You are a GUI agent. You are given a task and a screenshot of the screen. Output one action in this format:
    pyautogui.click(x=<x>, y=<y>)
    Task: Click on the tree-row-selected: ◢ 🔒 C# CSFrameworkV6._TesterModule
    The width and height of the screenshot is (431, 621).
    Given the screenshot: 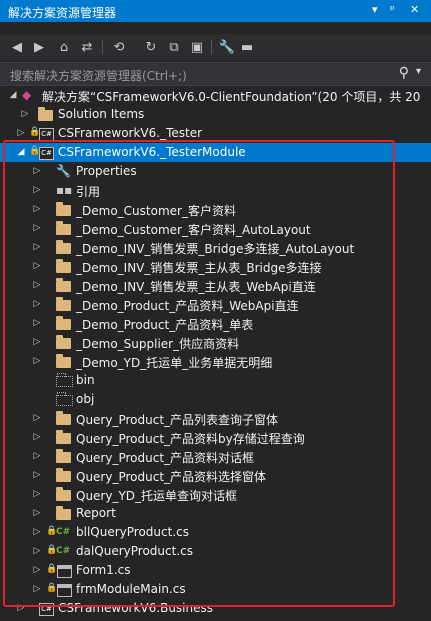 What is the action you would take?
    pyautogui.click(x=215, y=152)
    